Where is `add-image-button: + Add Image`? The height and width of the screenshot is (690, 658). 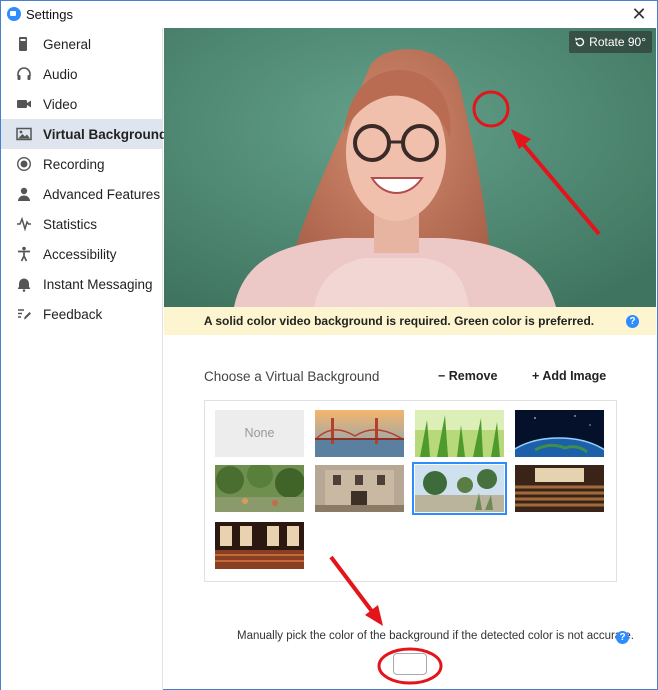
add-image-button: + Add Image is located at coordinates (569, 376).